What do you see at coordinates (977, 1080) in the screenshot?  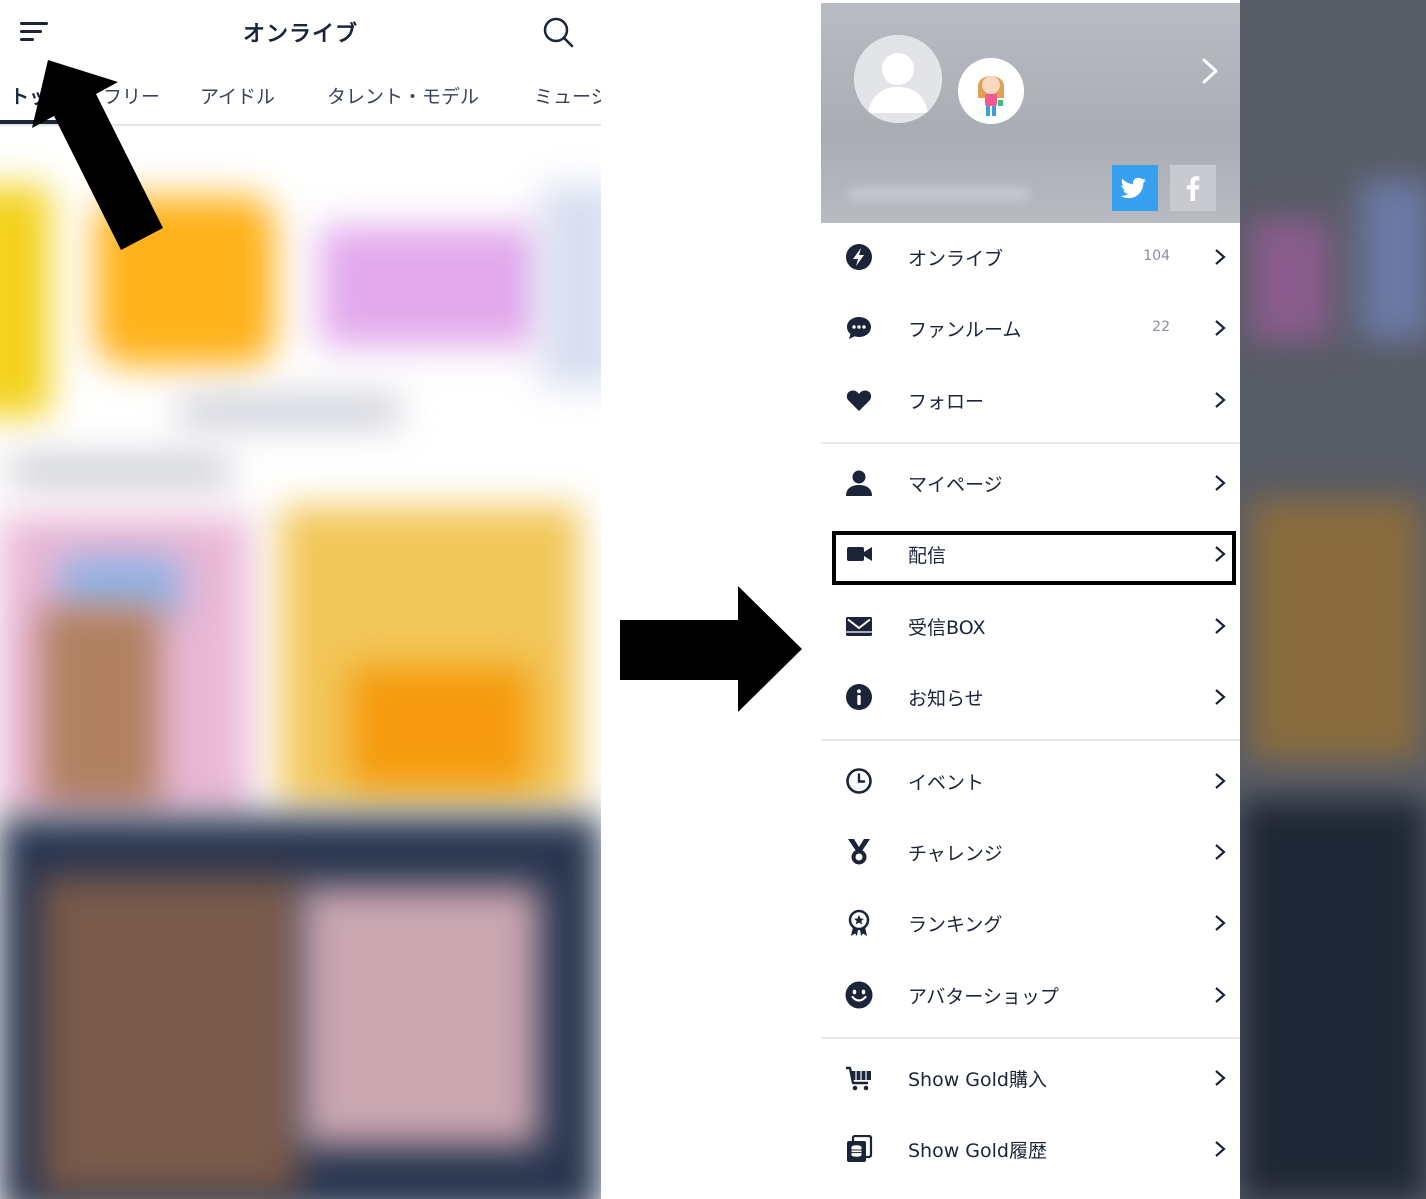 I see `menu-item-label: Show Gold購入` at bounding box center [977, 1080].